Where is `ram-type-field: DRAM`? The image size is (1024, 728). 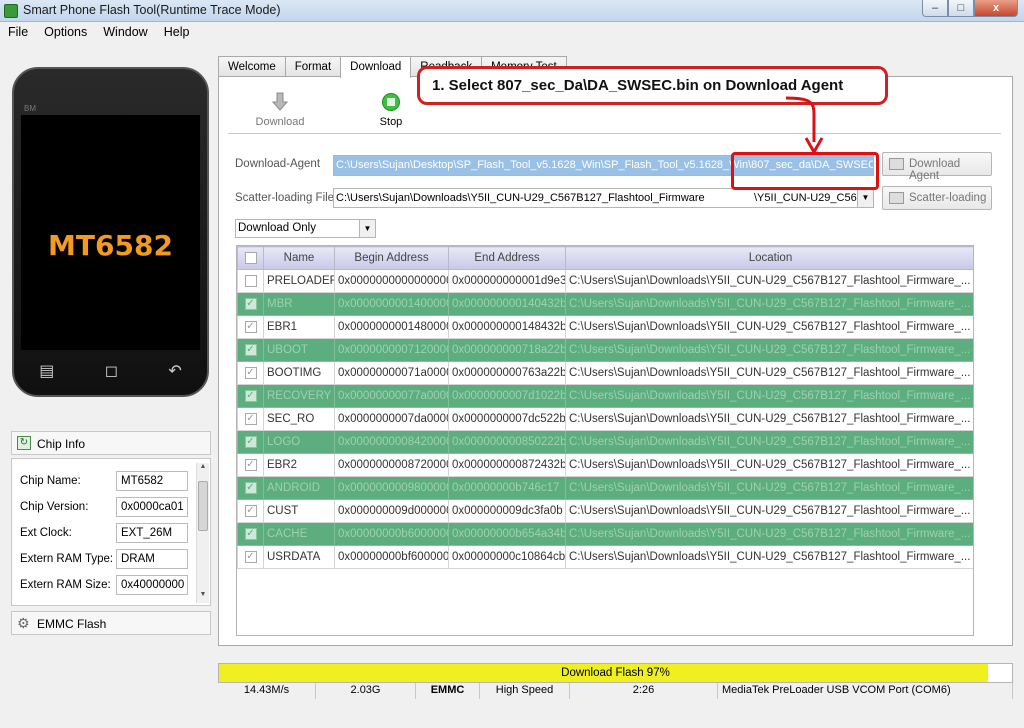 ram-type-field: DRAM is located at coordinates (152, 559).